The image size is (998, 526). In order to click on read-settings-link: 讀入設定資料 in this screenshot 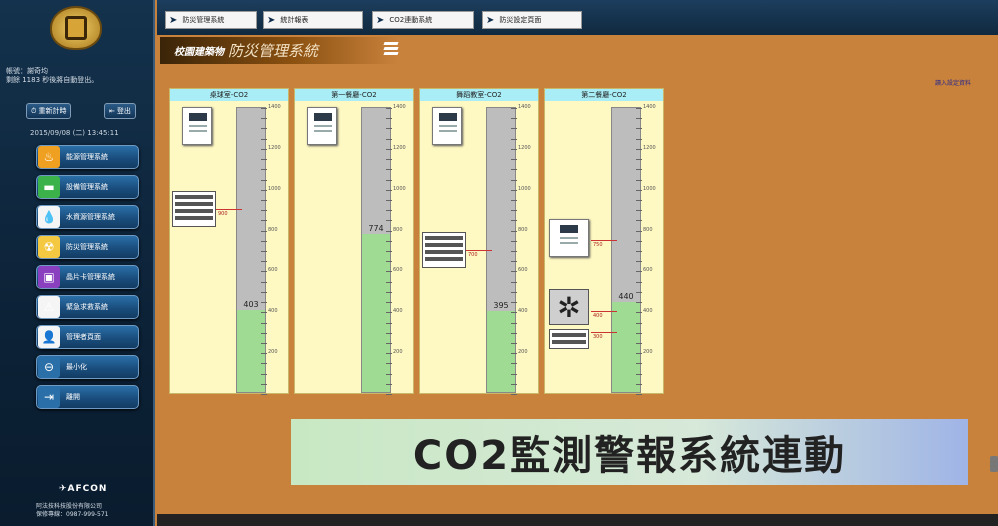, I will do `click(953, 82)`.